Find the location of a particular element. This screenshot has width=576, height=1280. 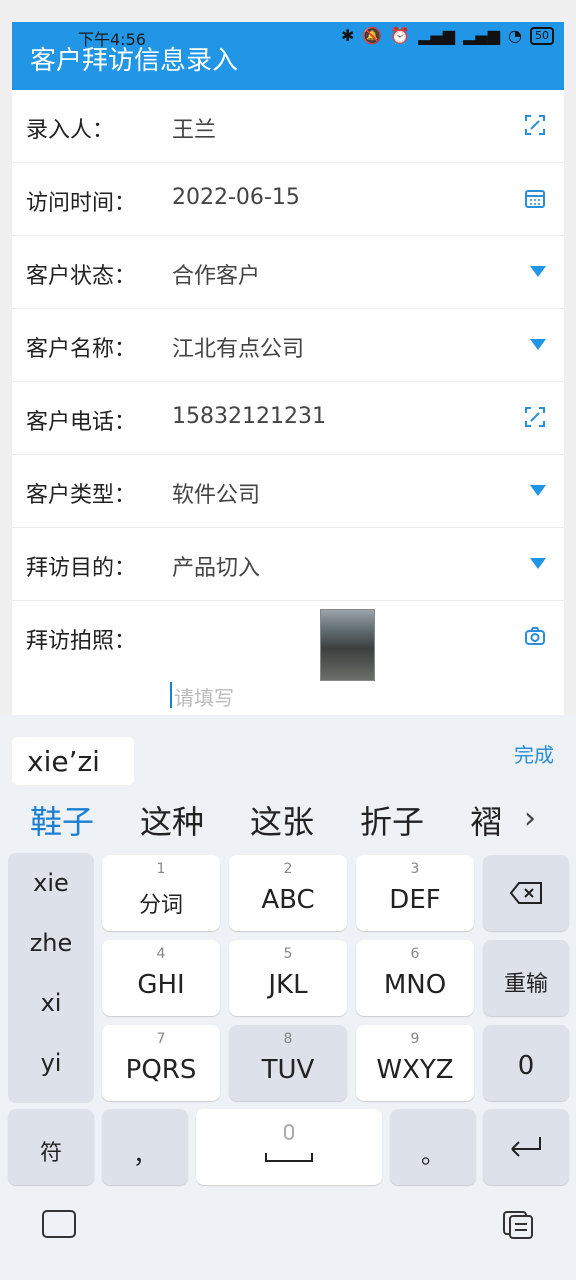

key-number: 3 is located at coordinates (415, 869).